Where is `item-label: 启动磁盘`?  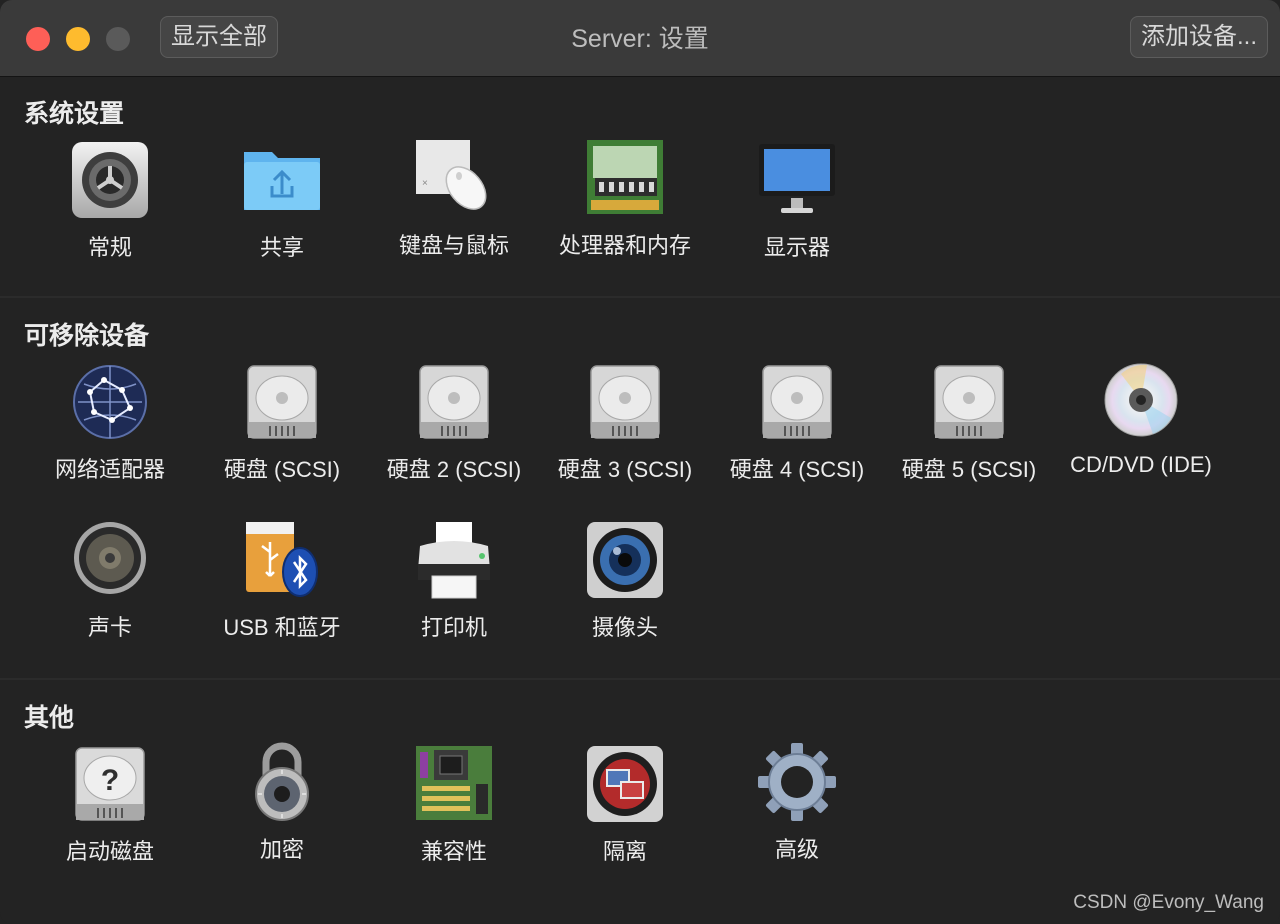
item-label: 启动磁盘 is located at coordinates (109, 851).